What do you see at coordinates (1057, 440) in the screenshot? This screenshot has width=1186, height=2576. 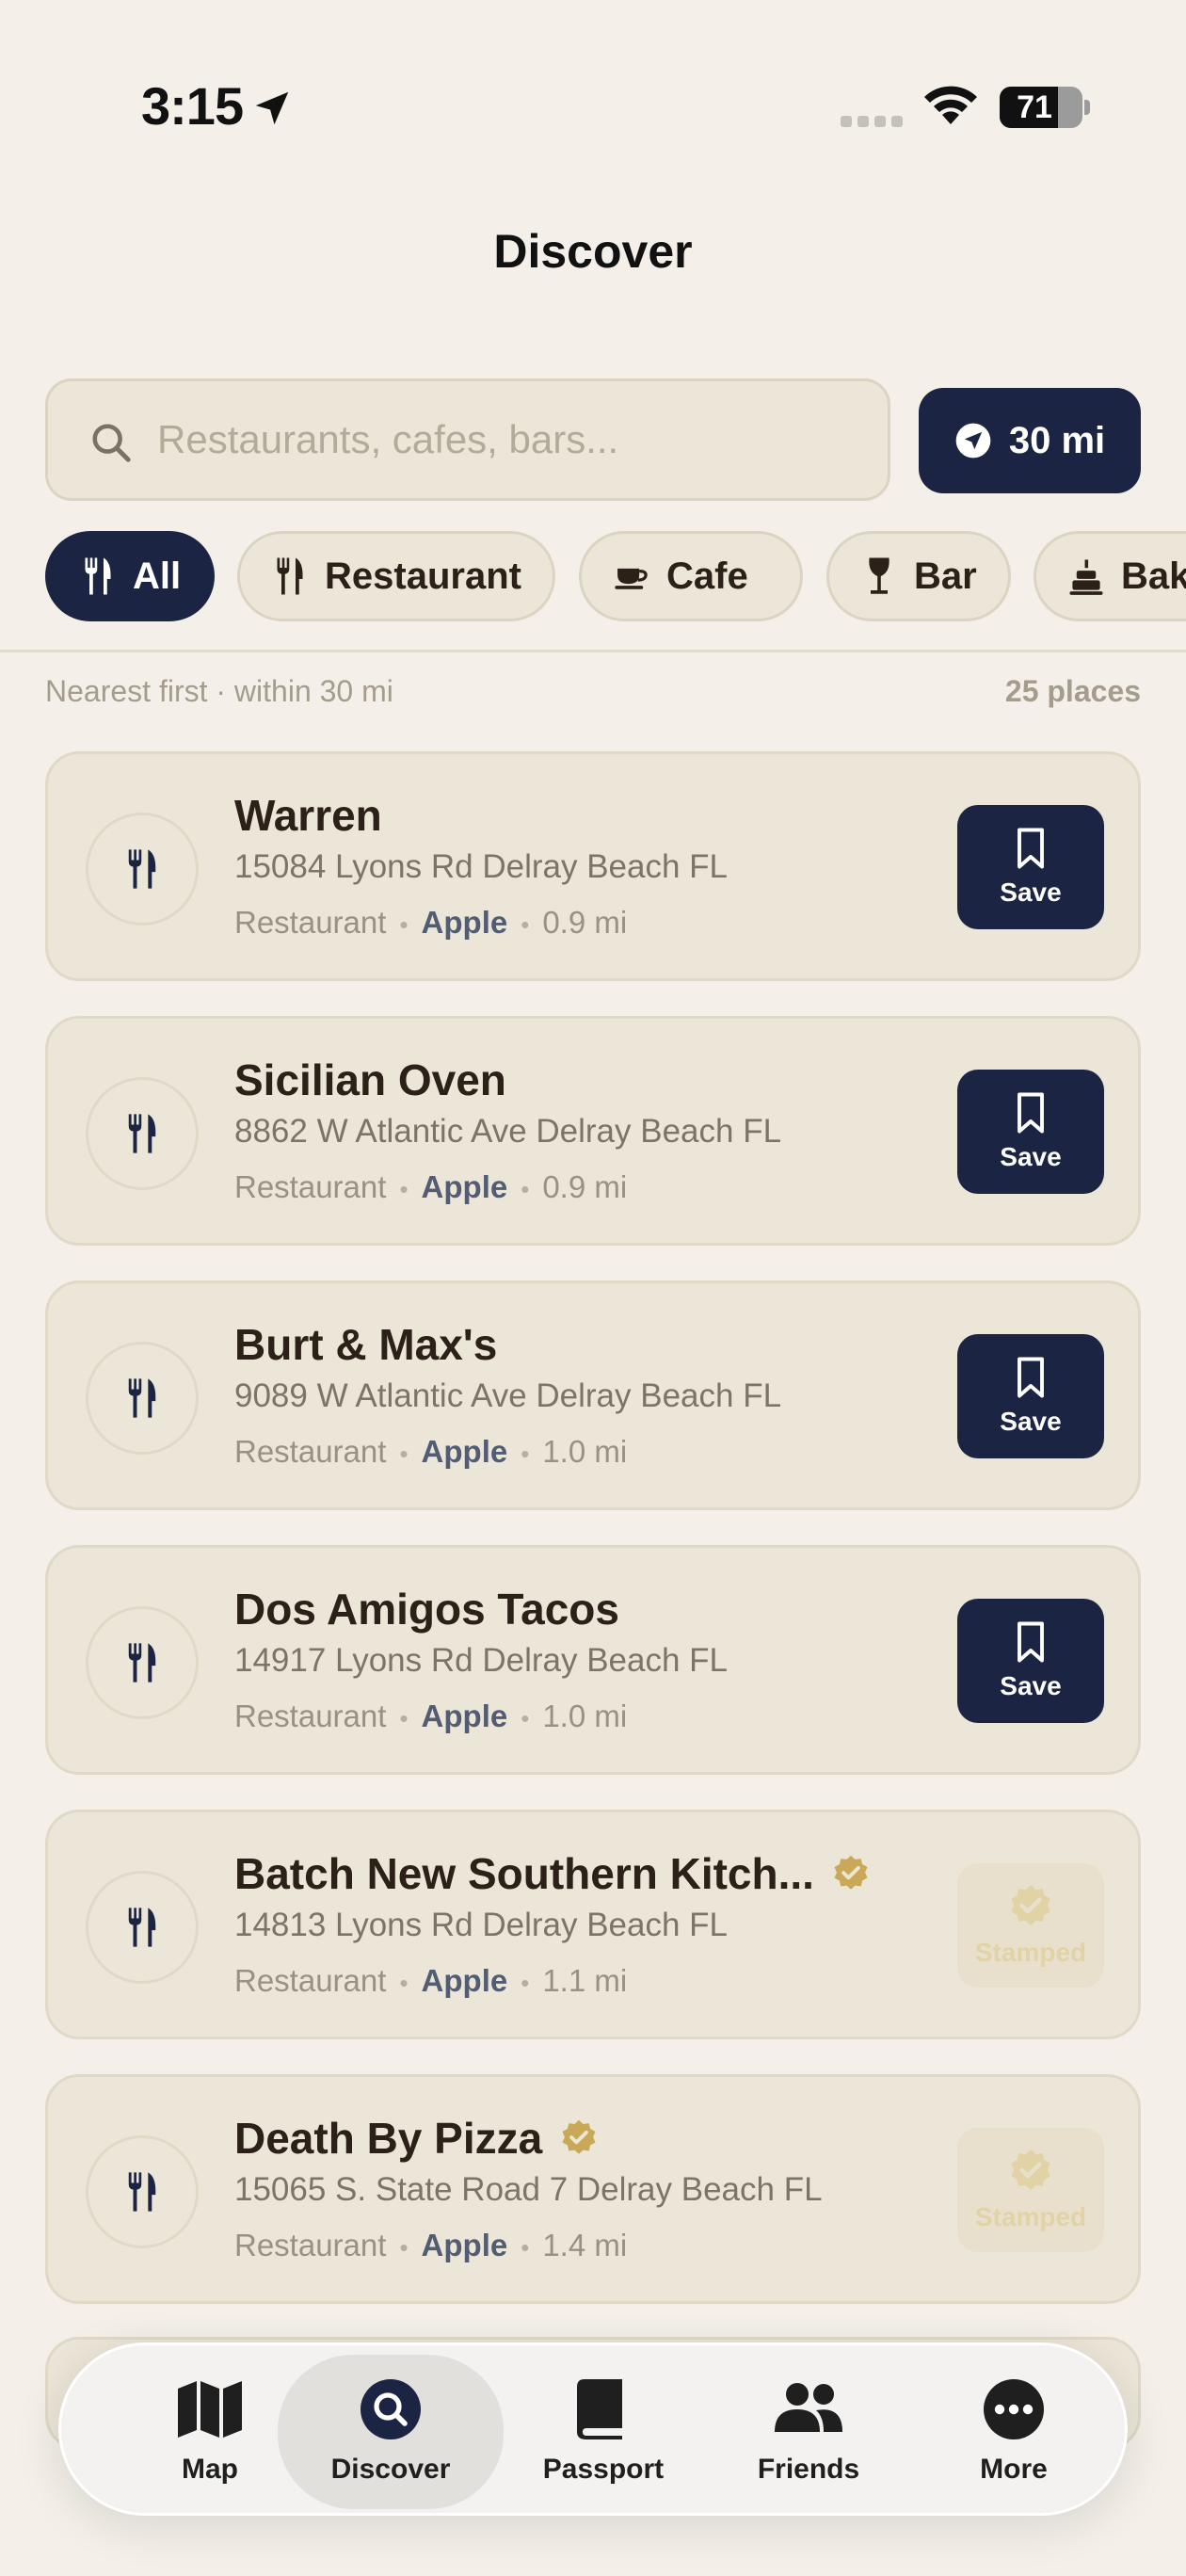 I see `radius-label: 30 mi` at bounding box center [1057, 440].